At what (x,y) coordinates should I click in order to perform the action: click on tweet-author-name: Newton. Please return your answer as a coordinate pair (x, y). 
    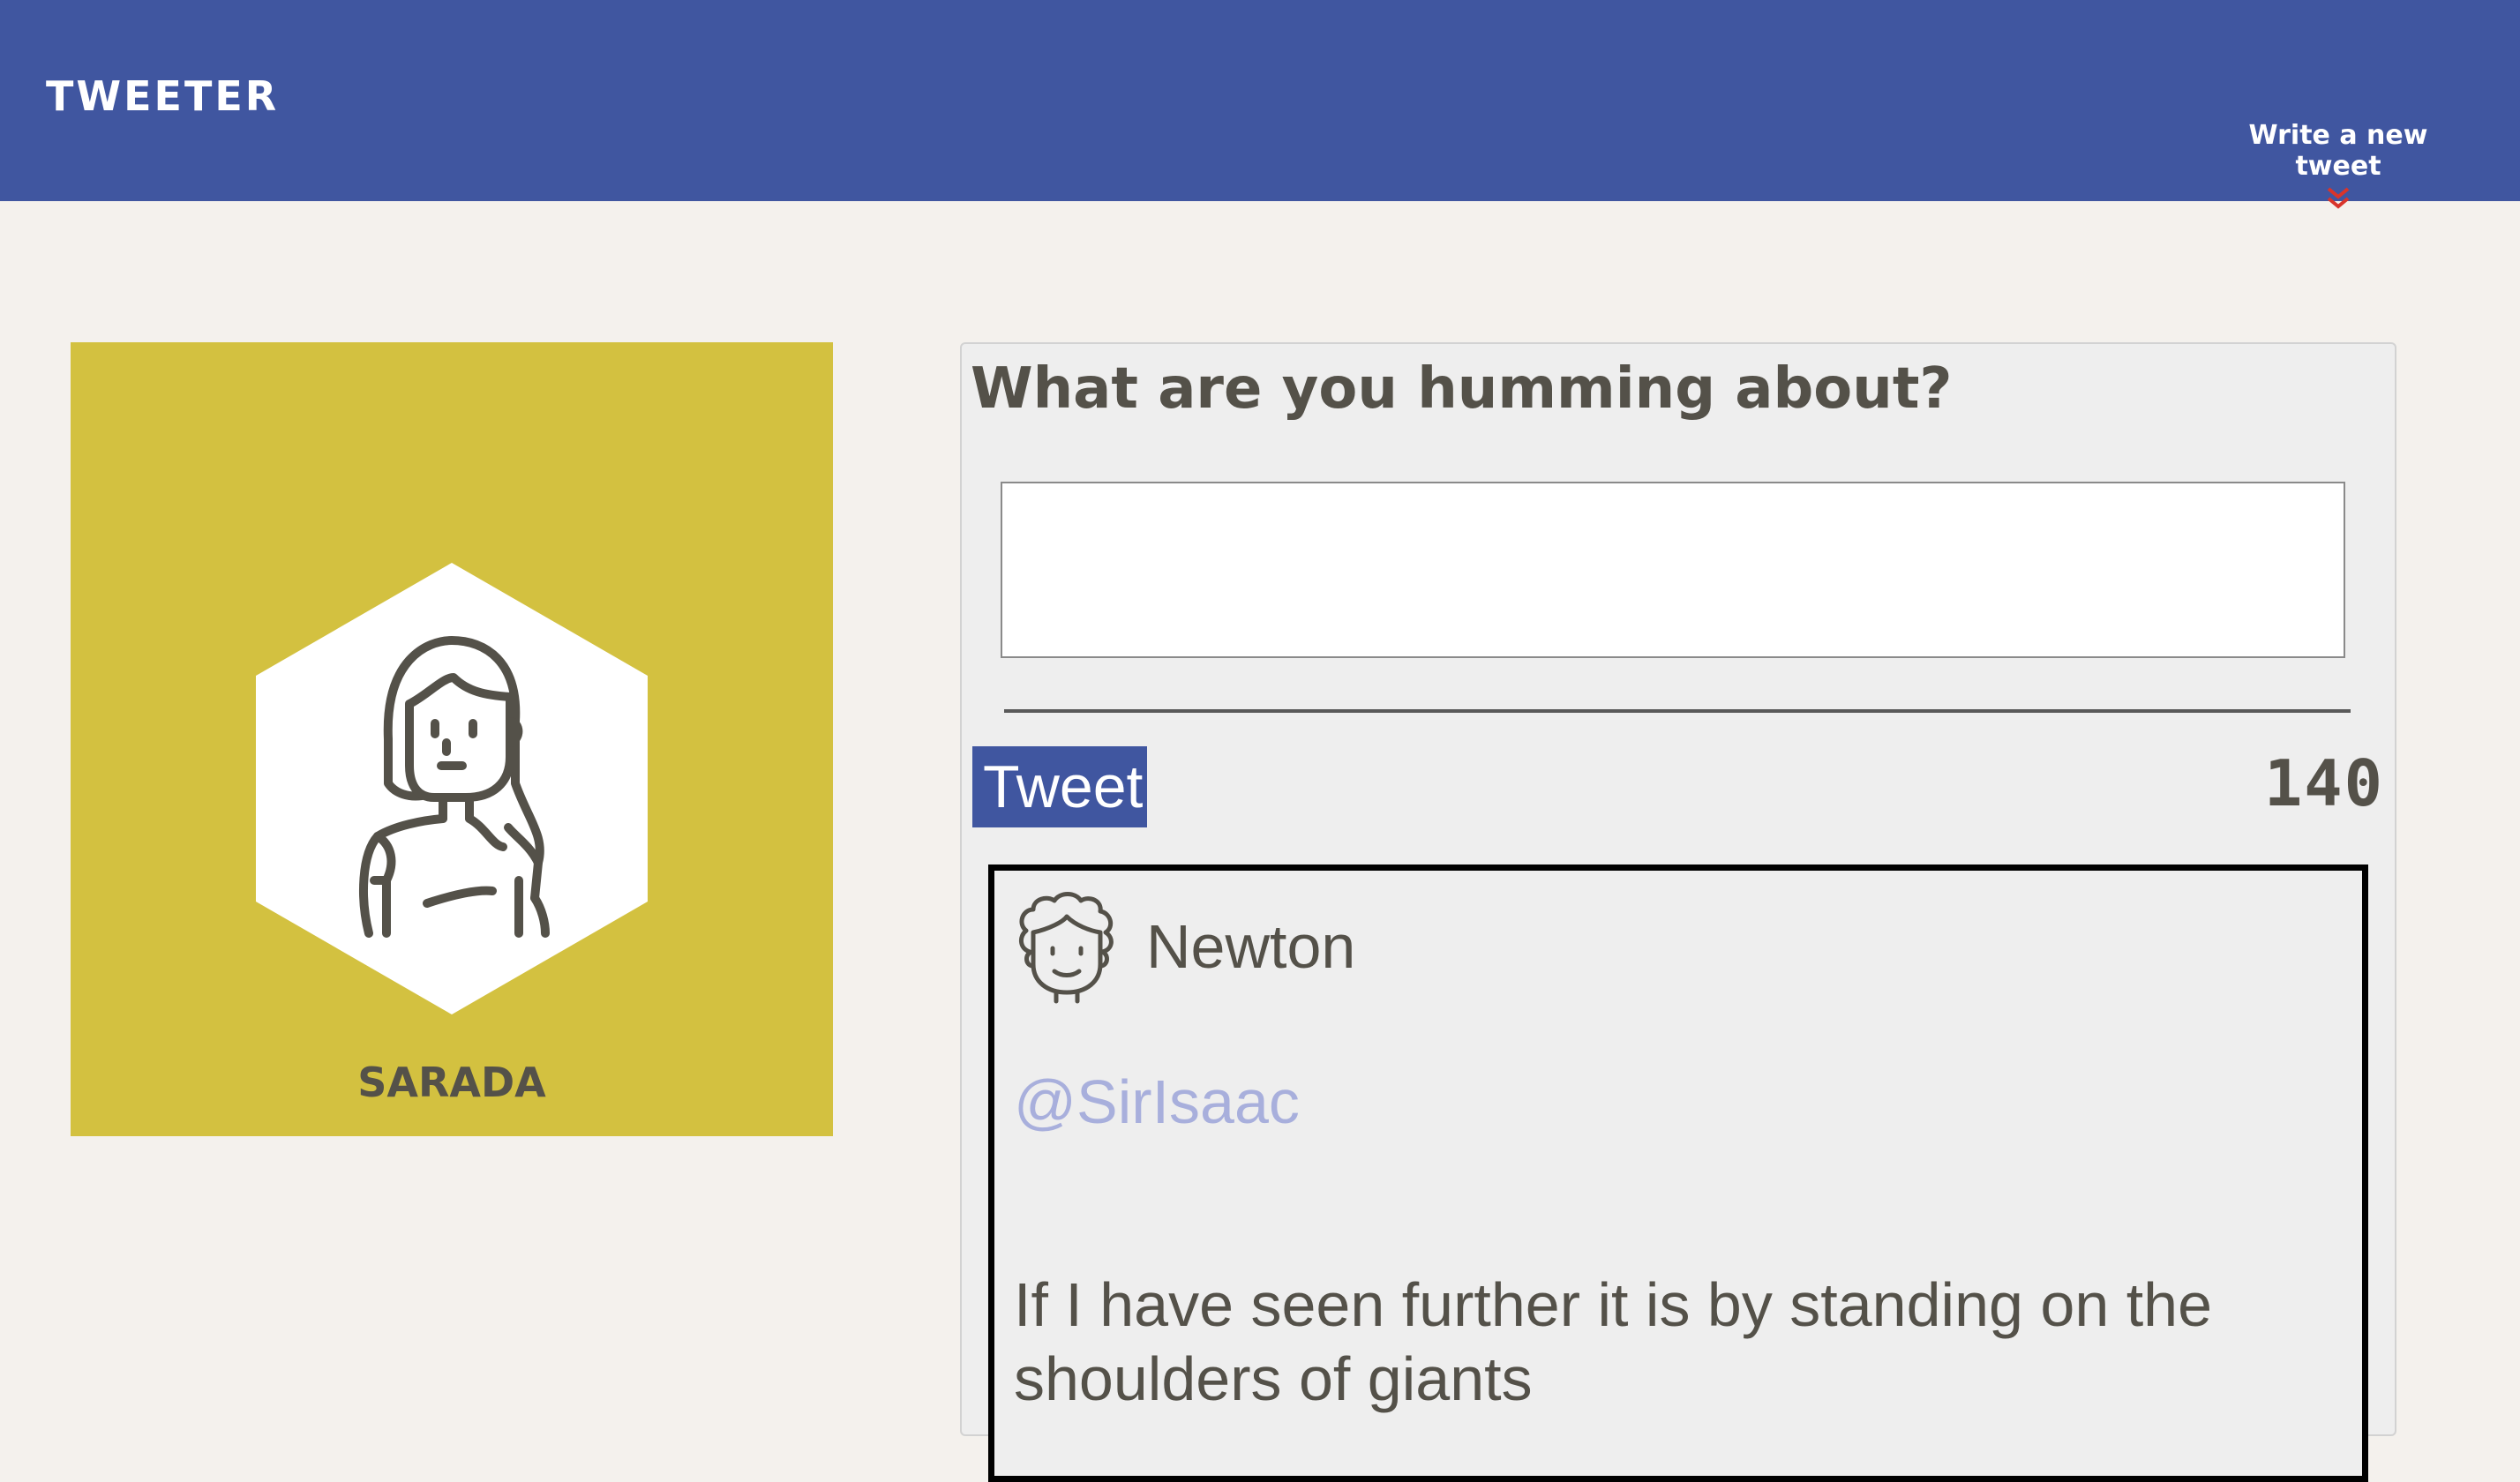
    Looking at the image, I should click on (1250, 946).